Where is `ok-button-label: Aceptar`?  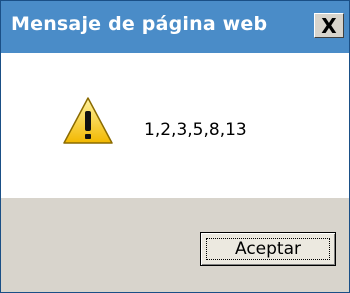 ok-button-label: Aceptar is located at coordinates (268, 249).